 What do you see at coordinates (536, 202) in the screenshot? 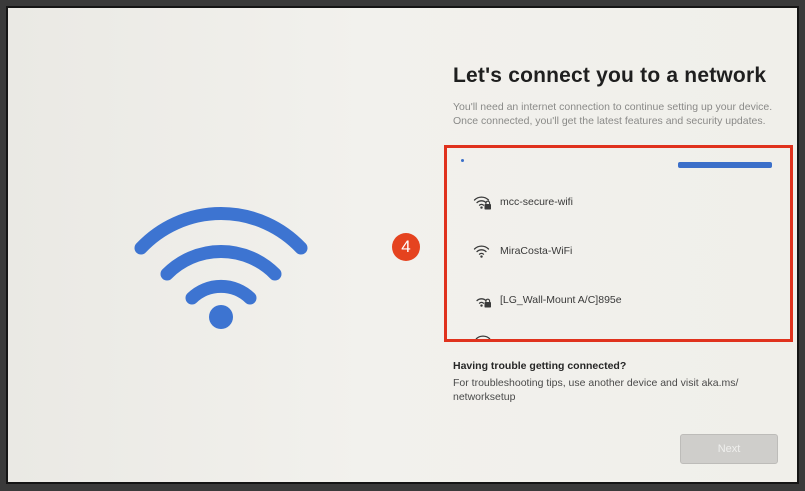
I see `network-name: mcc-secure-wifi` at bounding box center [536, 202].